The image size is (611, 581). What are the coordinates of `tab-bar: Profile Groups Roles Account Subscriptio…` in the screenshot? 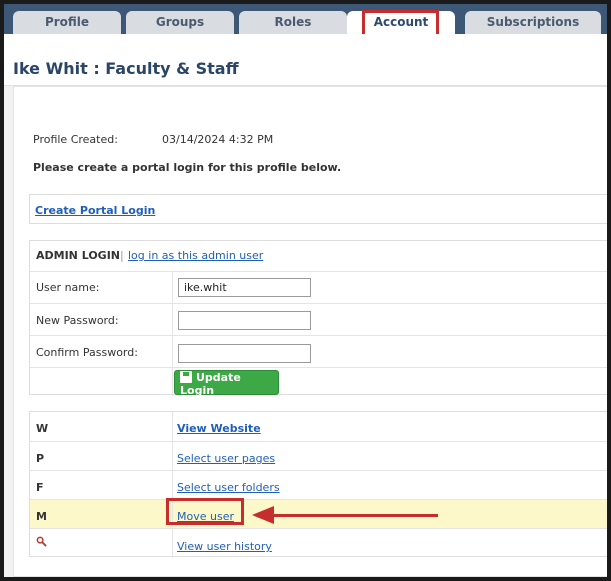 It's located at (305, 19).